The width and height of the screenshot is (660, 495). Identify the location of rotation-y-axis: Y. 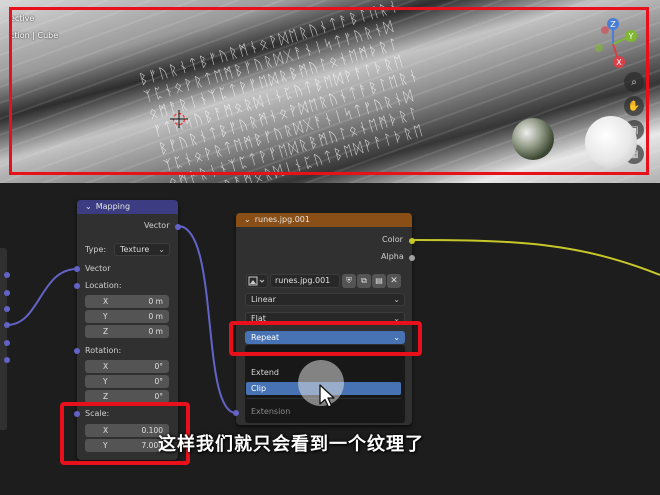
(105, 381).